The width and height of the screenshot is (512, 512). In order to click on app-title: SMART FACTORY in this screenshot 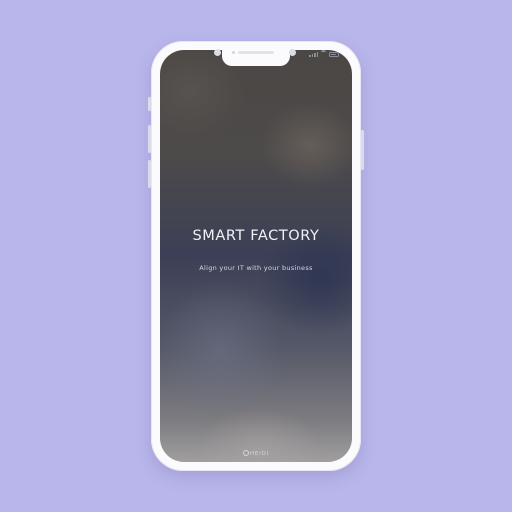, I will do `click(256, 236)`.